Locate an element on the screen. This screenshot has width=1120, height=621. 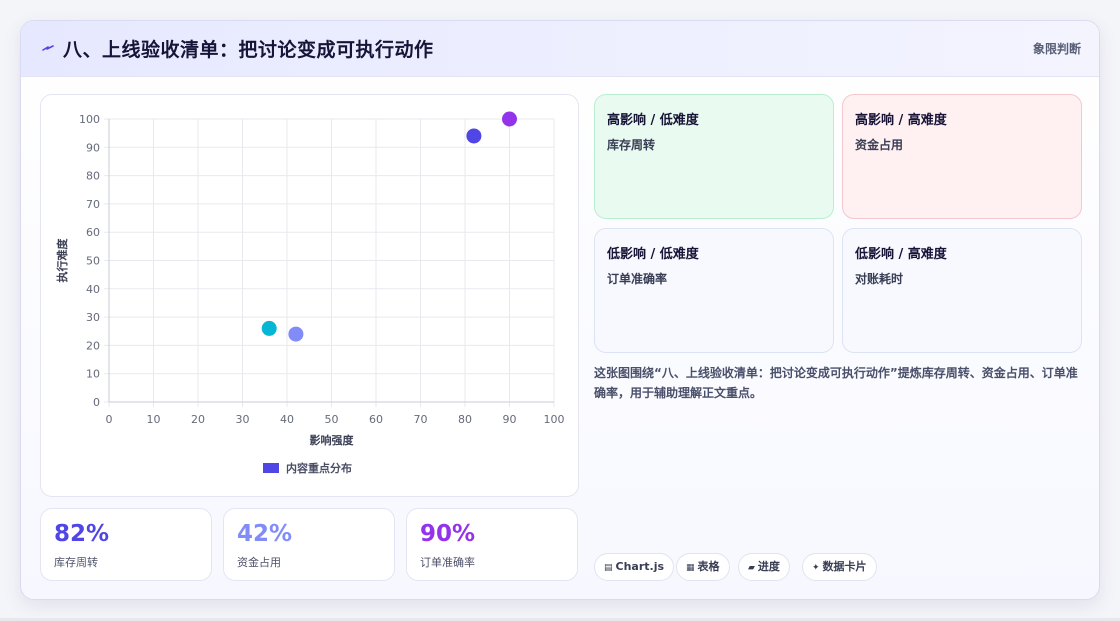
tag-label: 表格 is located at coordinates (708, 566).